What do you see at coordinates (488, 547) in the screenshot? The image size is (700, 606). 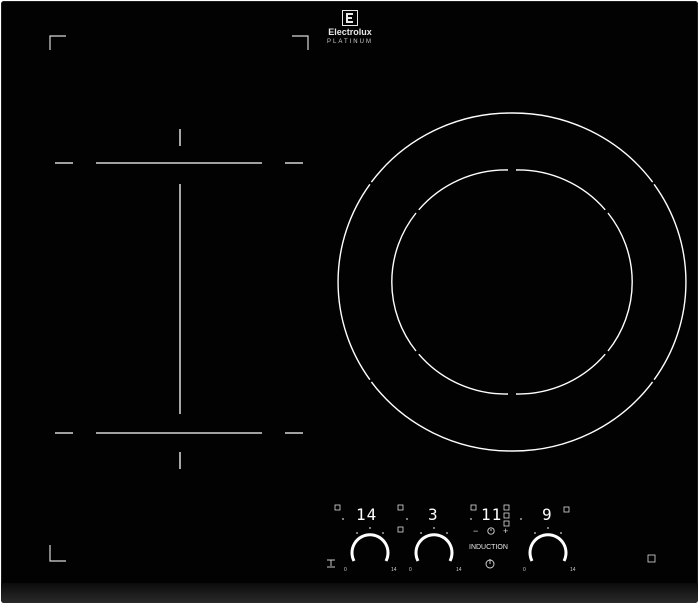 I see `induction-label: INDUCTION` at bounding box center [488, 547].